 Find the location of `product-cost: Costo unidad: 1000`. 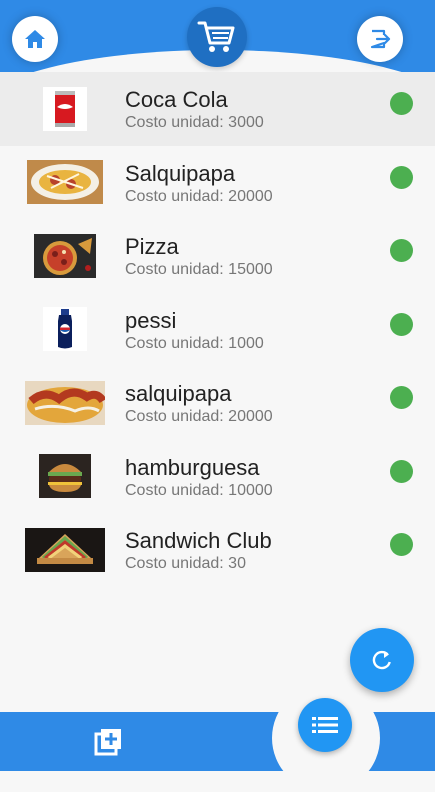

product-cost: Costo unidad: 1000 is located at coordinates (194, 343).